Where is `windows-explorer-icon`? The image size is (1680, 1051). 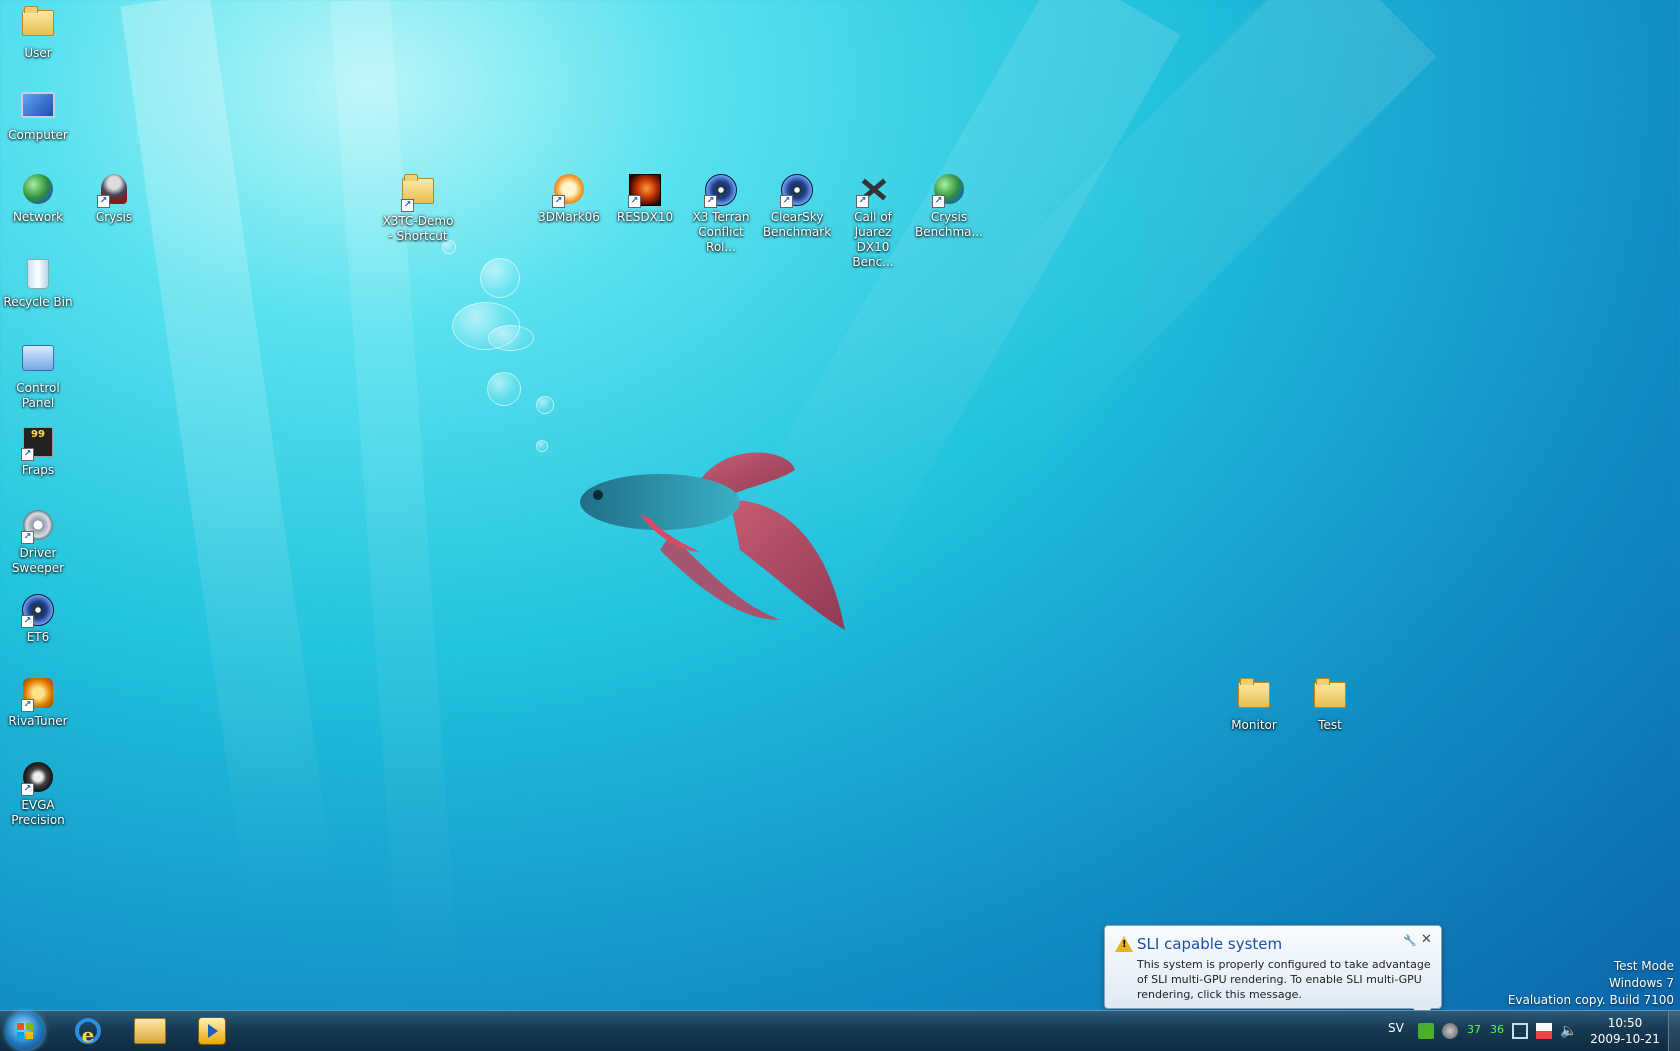 windows-explorer-icon is located at coordinates (150, 1031).